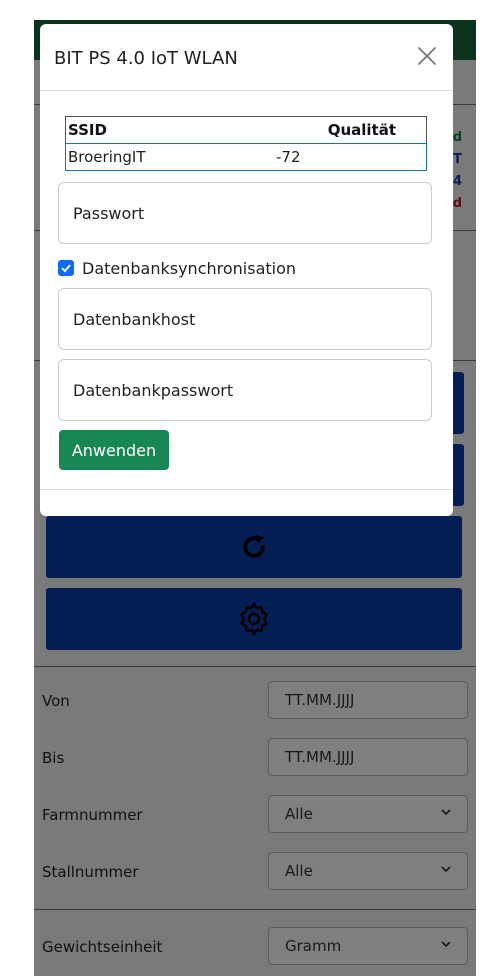 Image resolution: width=489 pixels, height=976 pixels. Describe the element at coordinates (246, 130) in the screenshot. I see `wifi-table-header: SSID Qualität` at that location.